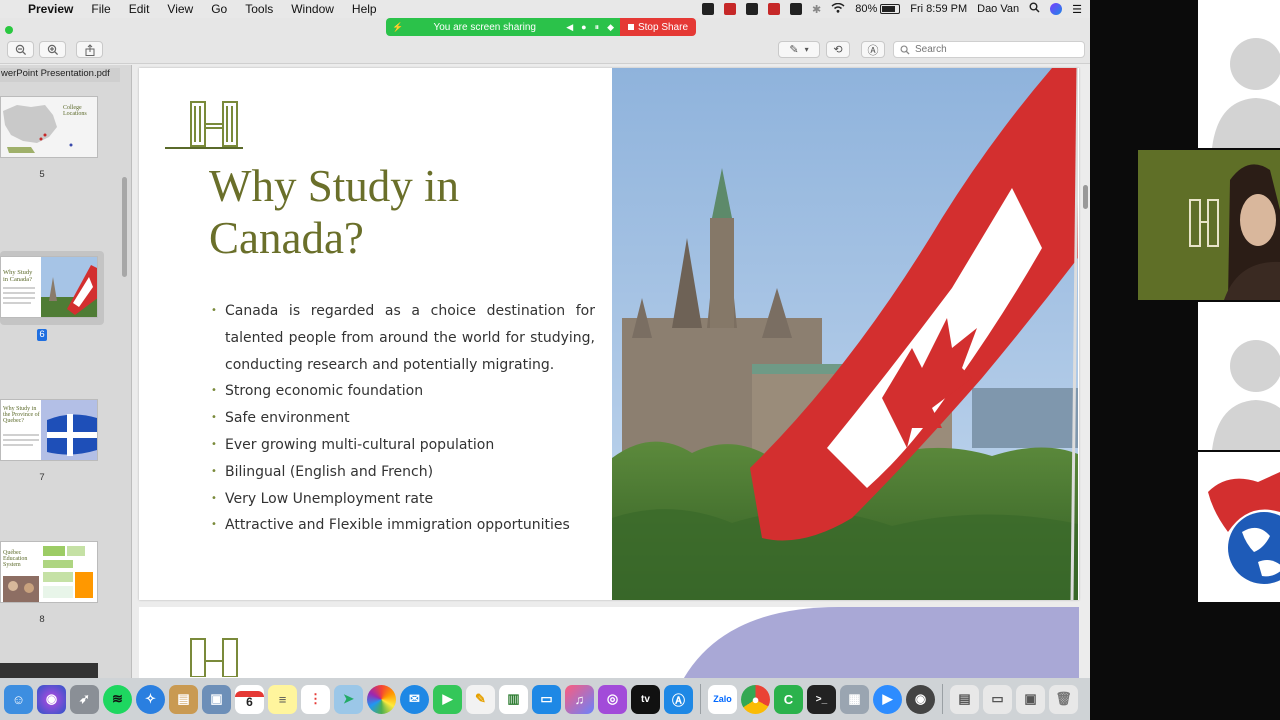 The image size is (1280, 720). What do you see at coordinates (796, 9) in the screenshot?
I see `utility-tray-icon` at bounding box center [796, 9].